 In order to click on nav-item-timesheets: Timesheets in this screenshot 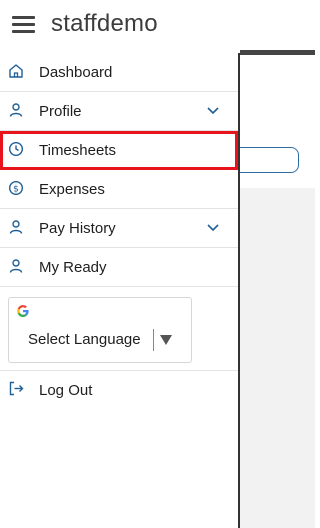, I will do `click(119, 150)`.